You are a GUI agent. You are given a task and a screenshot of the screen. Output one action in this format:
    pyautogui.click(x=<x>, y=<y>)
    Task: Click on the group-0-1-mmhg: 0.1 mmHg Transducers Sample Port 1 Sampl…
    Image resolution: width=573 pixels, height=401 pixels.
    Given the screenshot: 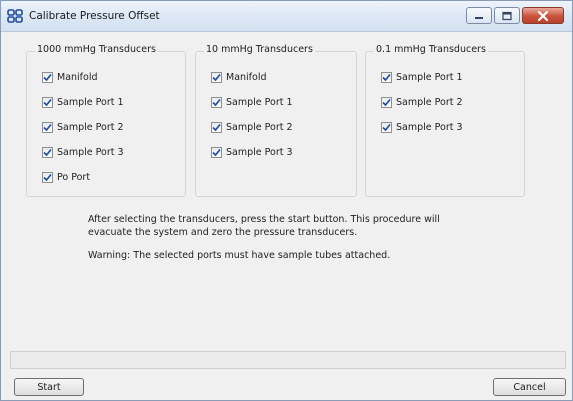 What is the action you would take?
    pyautogui.click(x=445, y=120)
    